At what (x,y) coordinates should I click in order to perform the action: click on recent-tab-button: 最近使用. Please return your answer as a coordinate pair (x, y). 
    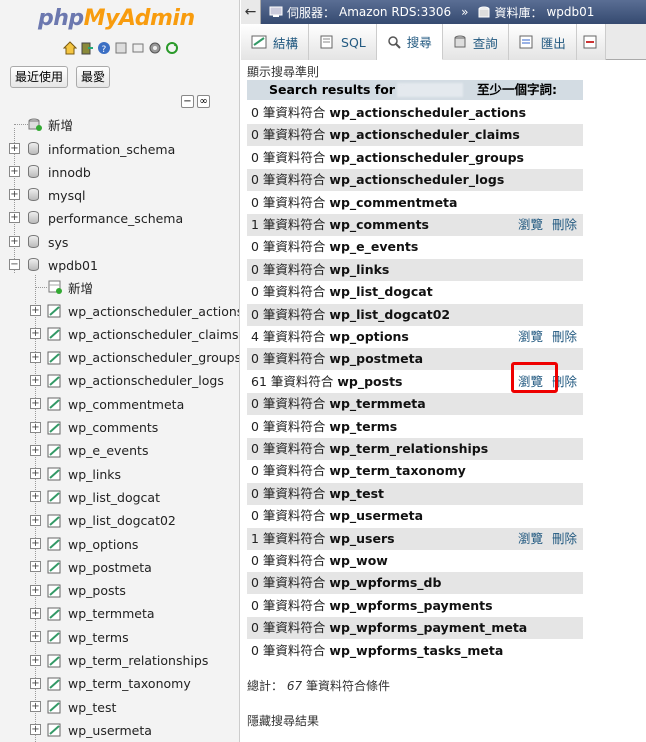
    Looking at the image, I should click on (39, 77).